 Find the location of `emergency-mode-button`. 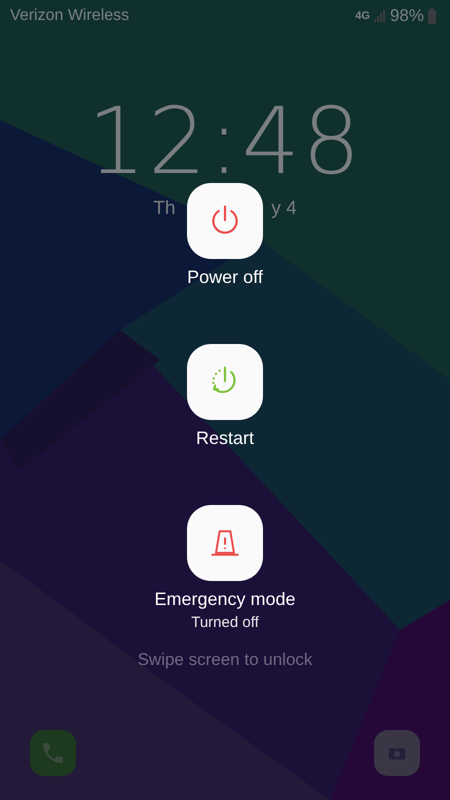

emergency-mode-button is located at coordinates (224, 543).